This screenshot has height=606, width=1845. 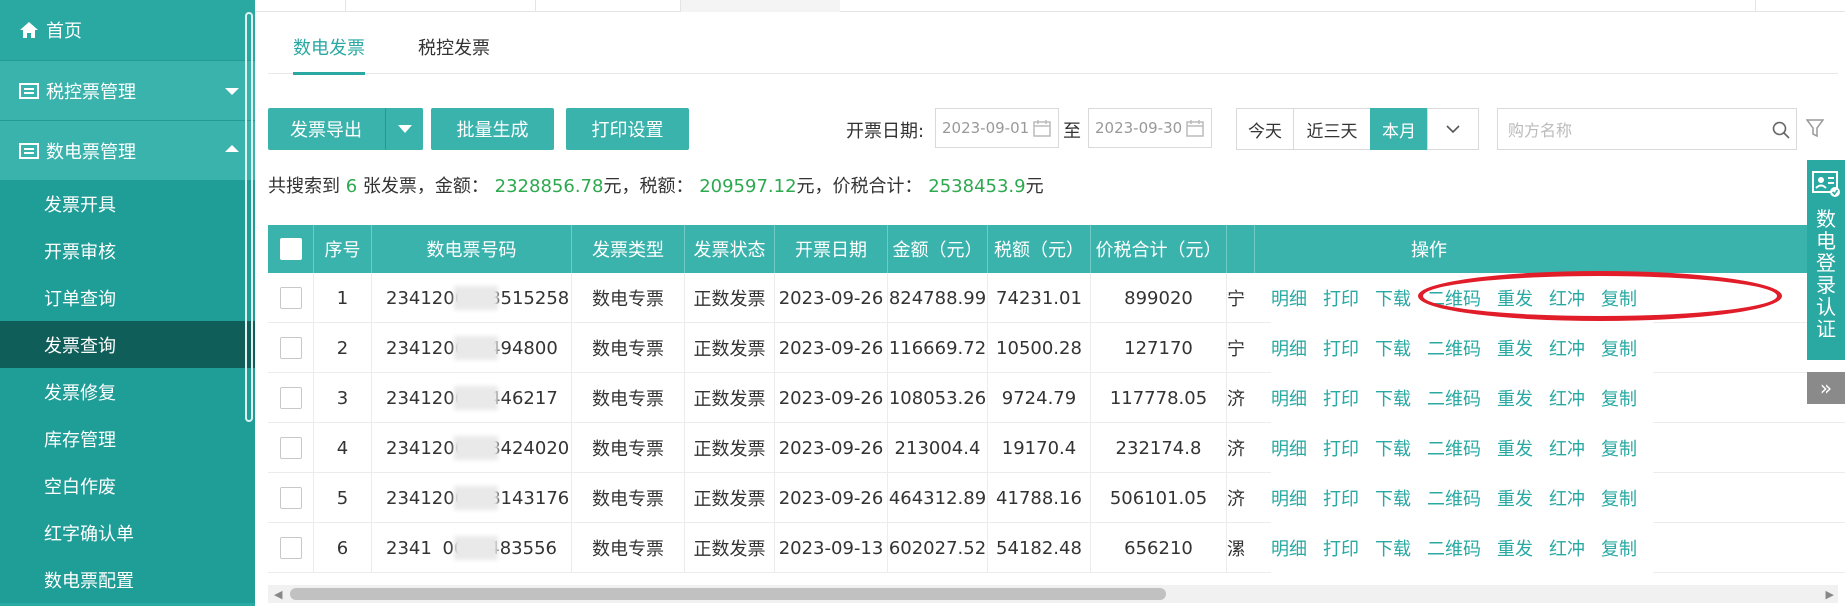 I want to click on sidebar-item-home: 首页, so click(x=127, y=30).